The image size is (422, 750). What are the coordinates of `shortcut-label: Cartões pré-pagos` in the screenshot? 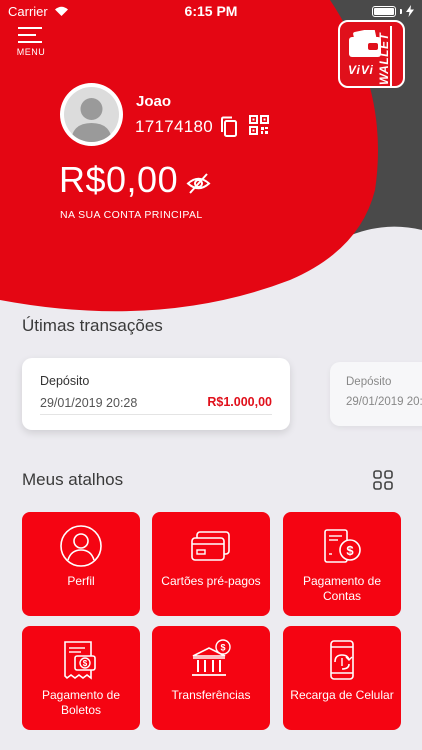 It's located at (211, 581).